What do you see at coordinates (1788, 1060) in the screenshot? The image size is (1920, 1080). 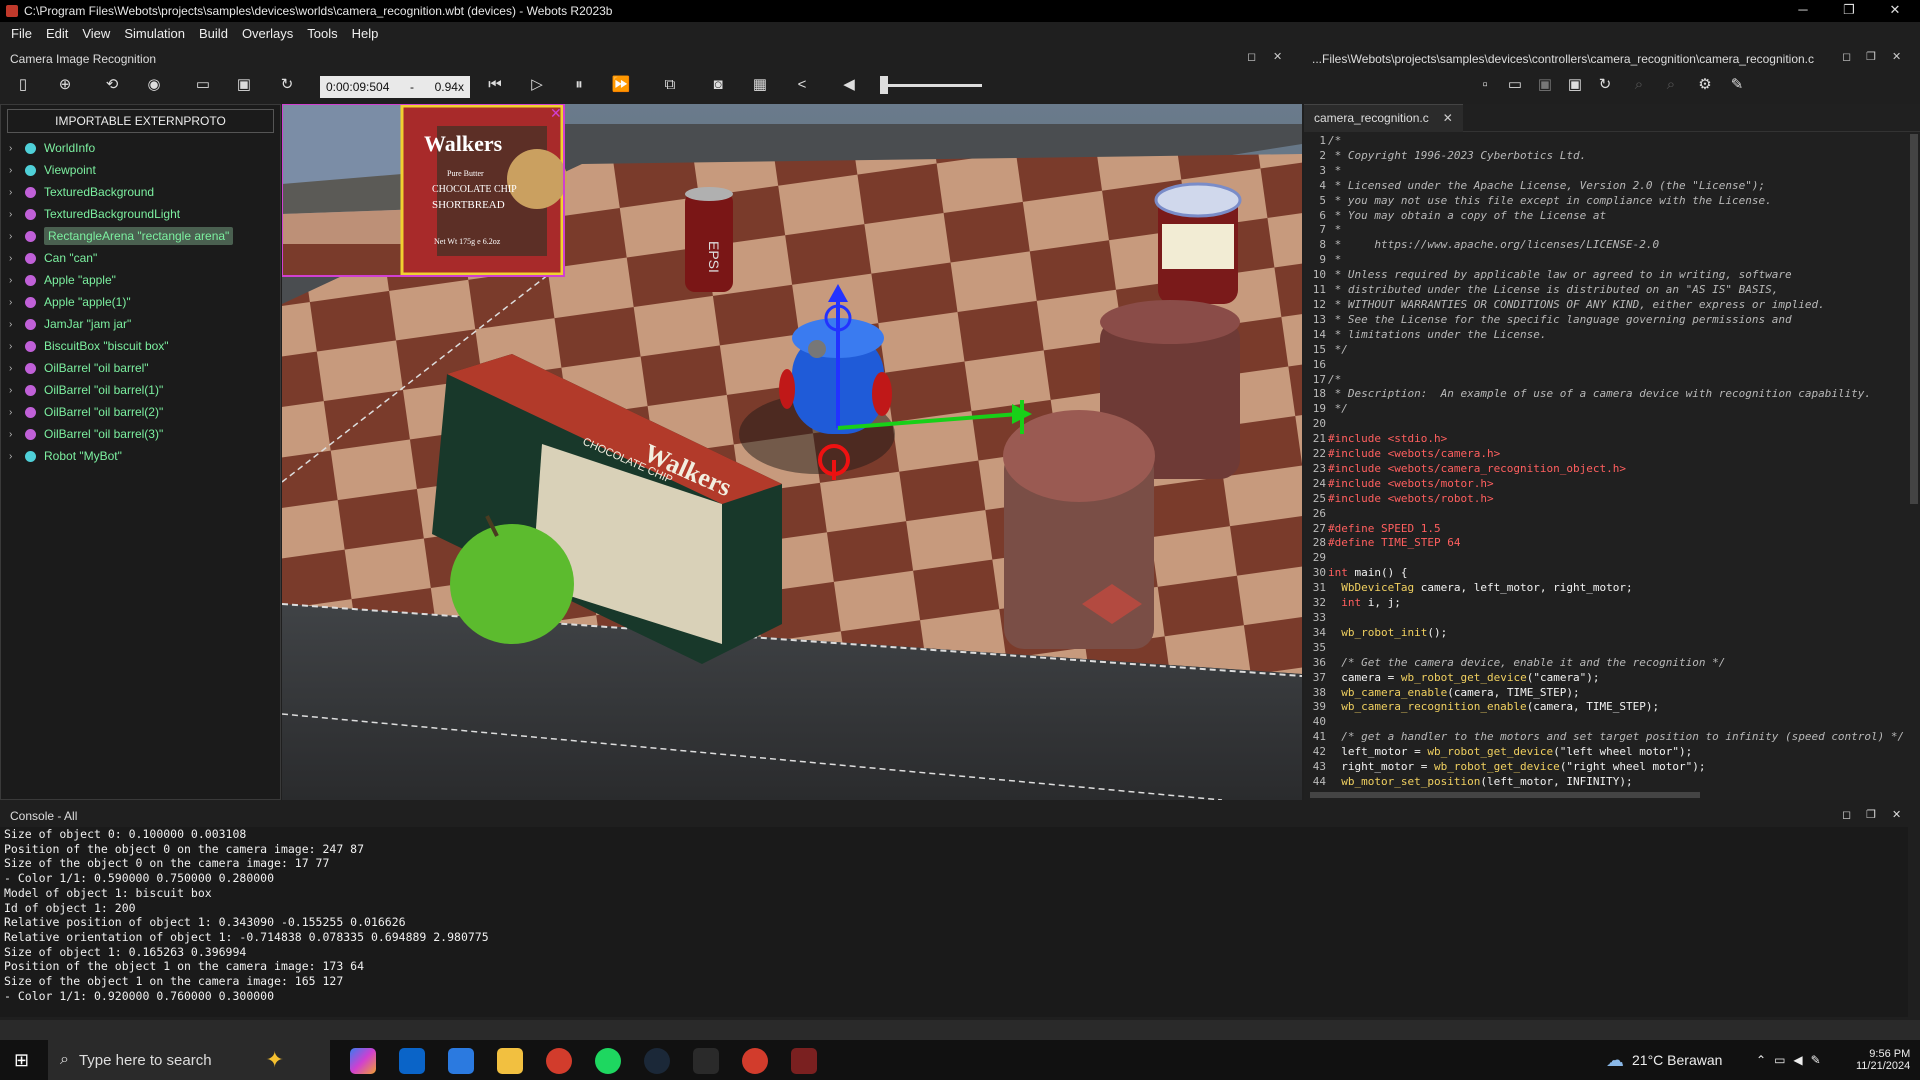 I see `system-tray: ⌃ ▭ ◀ ✎` at bounding box center [1788, 1060].